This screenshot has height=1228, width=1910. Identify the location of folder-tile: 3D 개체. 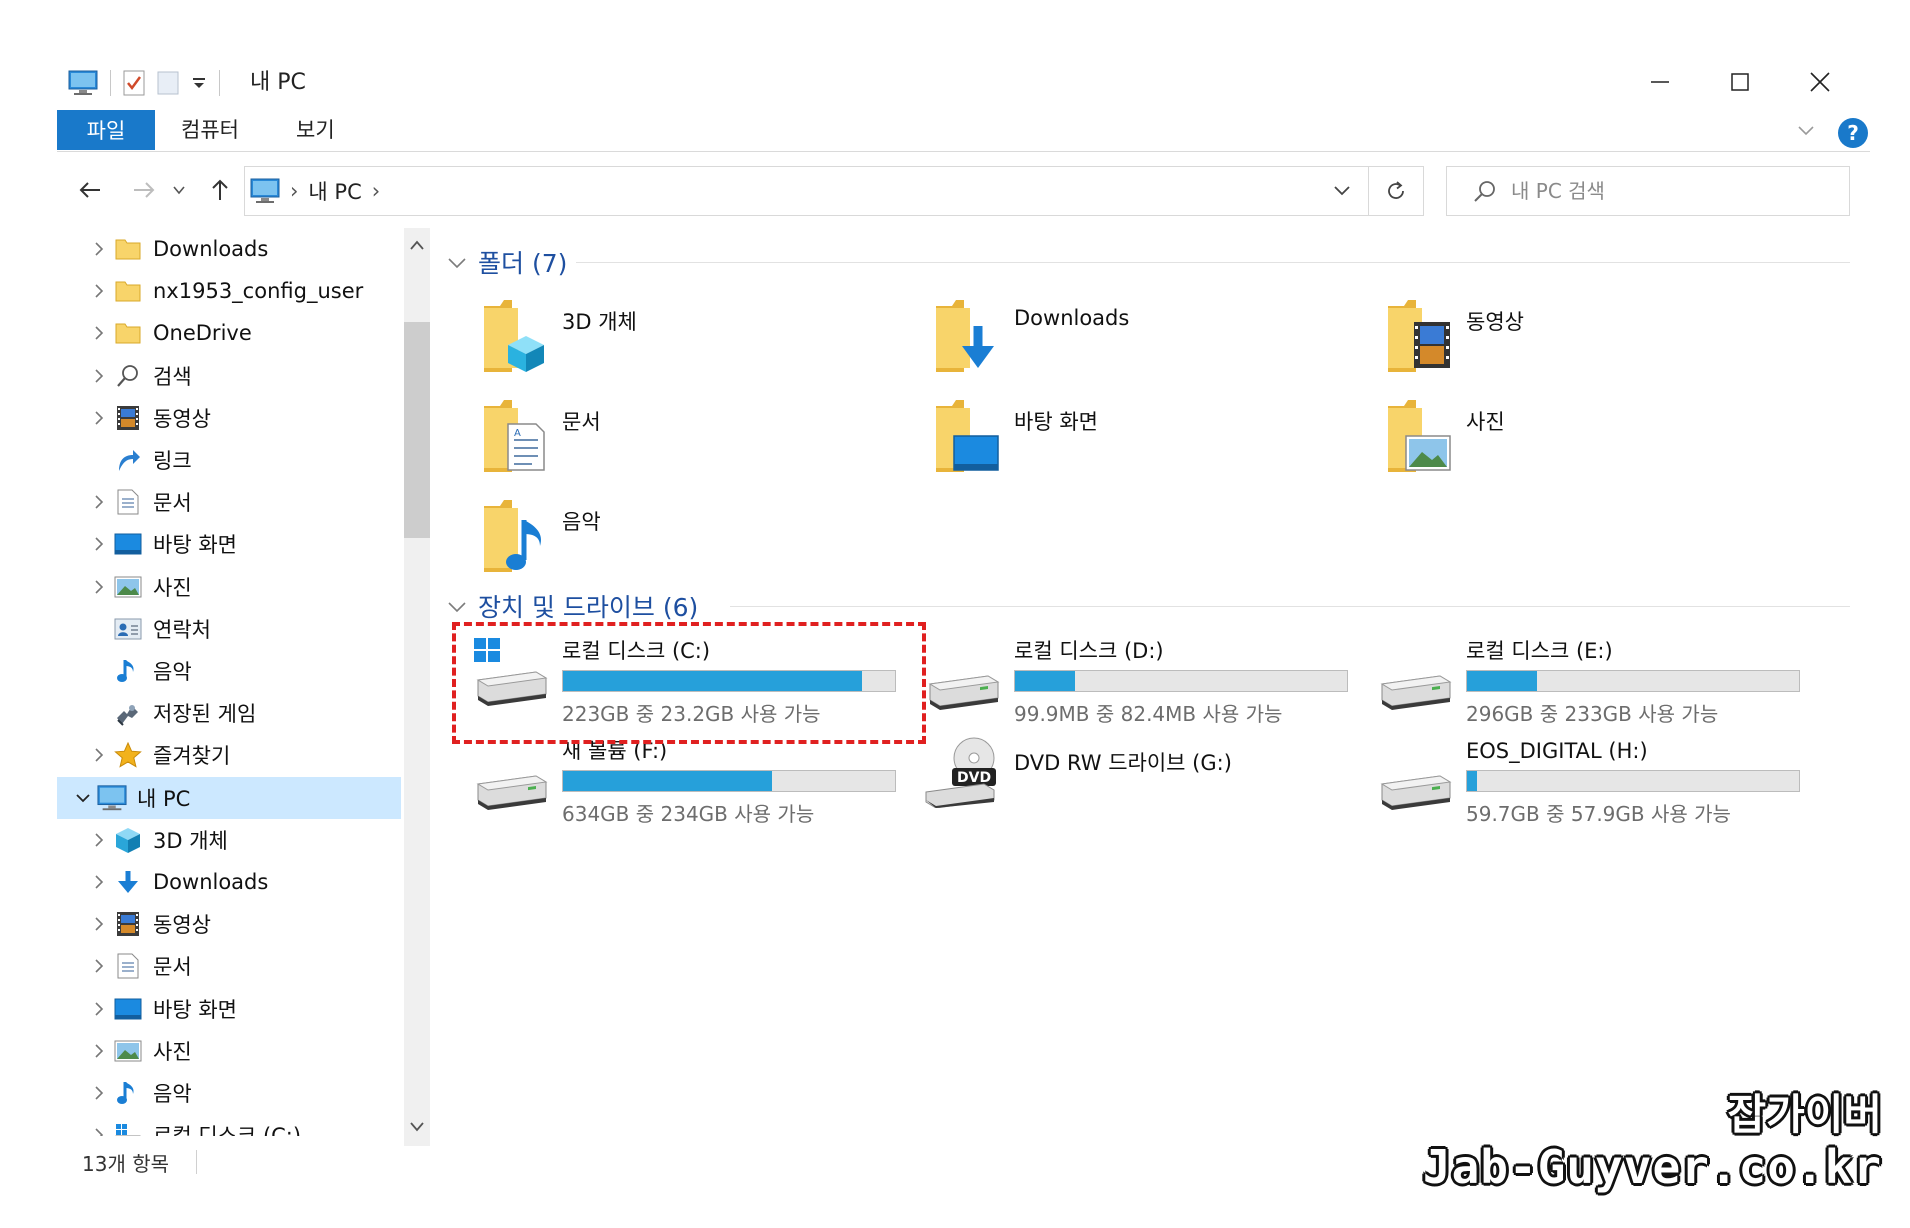
(559, 336).